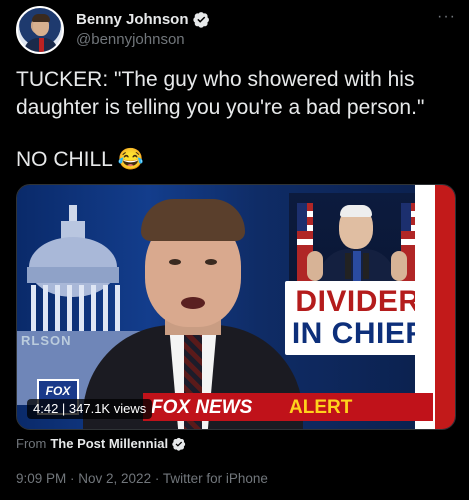 The width and height of the screenshot is (469, 500). What do you see at coordinates (132, 19) in the screenshot?
I see `author-name: Benny Johnson` at bounding box center [132, 19].